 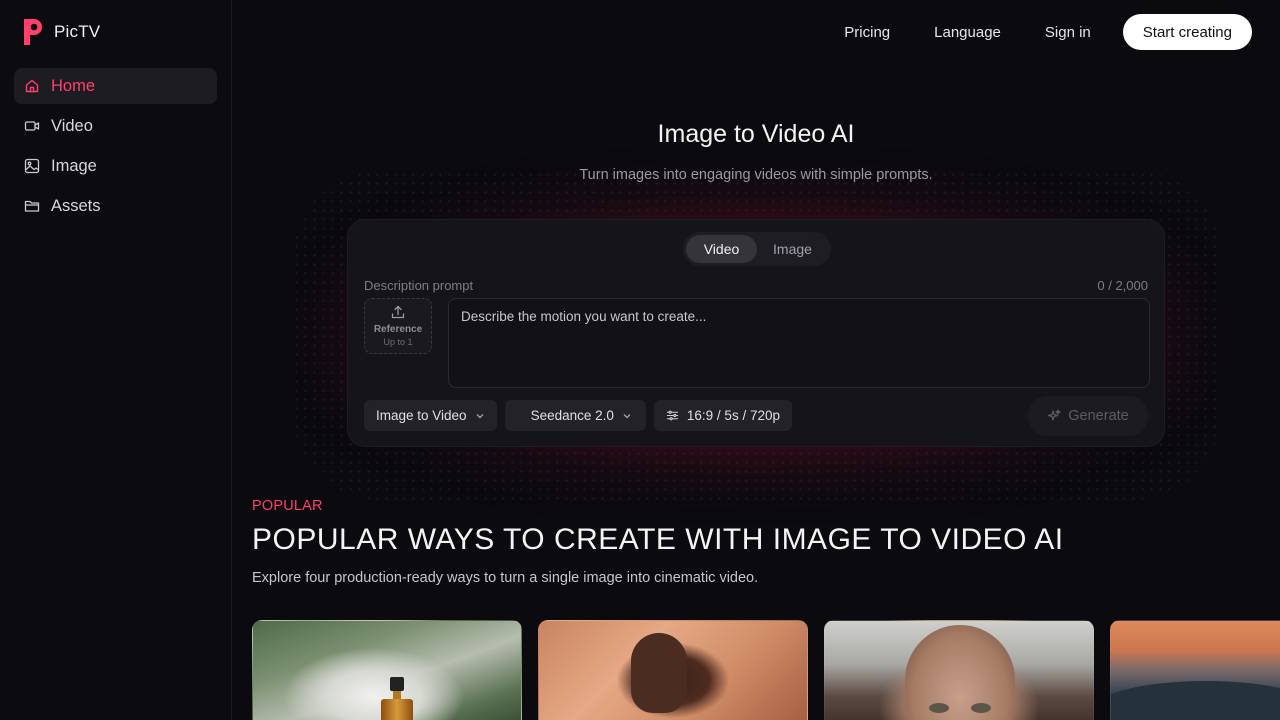 What do you see at coordinates (1098, 416) in the screenshot?
I see `generate-label: Generate` at bounding box center [1098, 416].